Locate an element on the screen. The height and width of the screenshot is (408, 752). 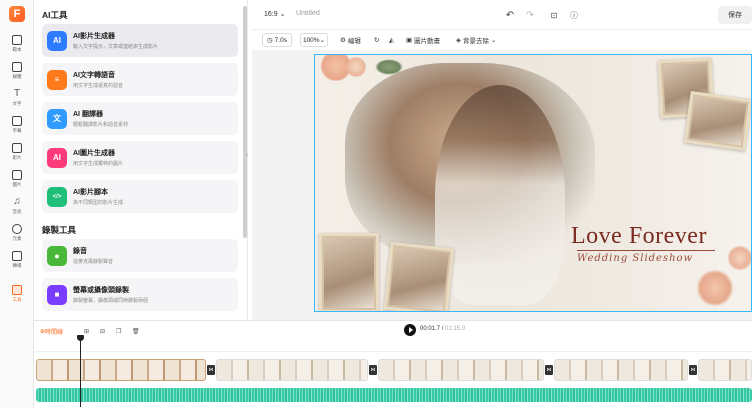
tool-ai-text-to-speech: ≡ AI文字轉語音 用文字生成逼真的語音 is located at coordinates (140, 79).